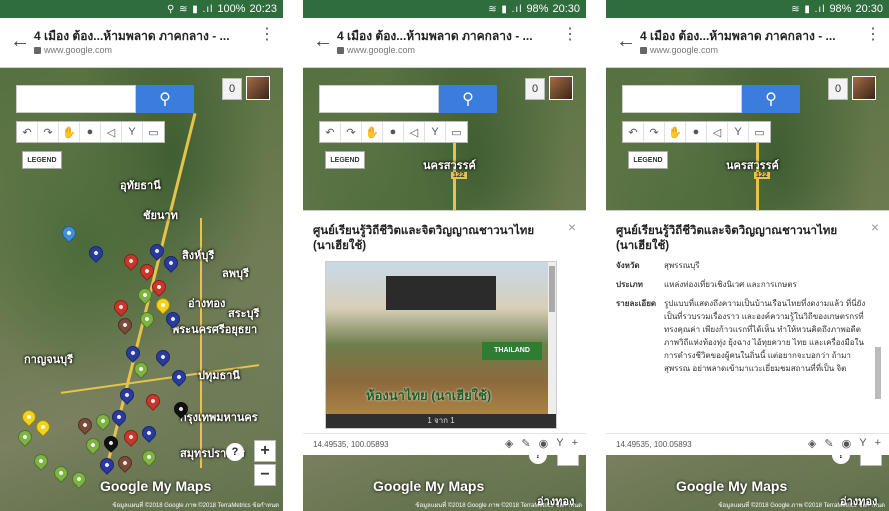 The width and height of the screenshot is (889, 511). Describe the element at coordinates (537, 9) in the screenshot. I see `battery-level: 98%` at that location.